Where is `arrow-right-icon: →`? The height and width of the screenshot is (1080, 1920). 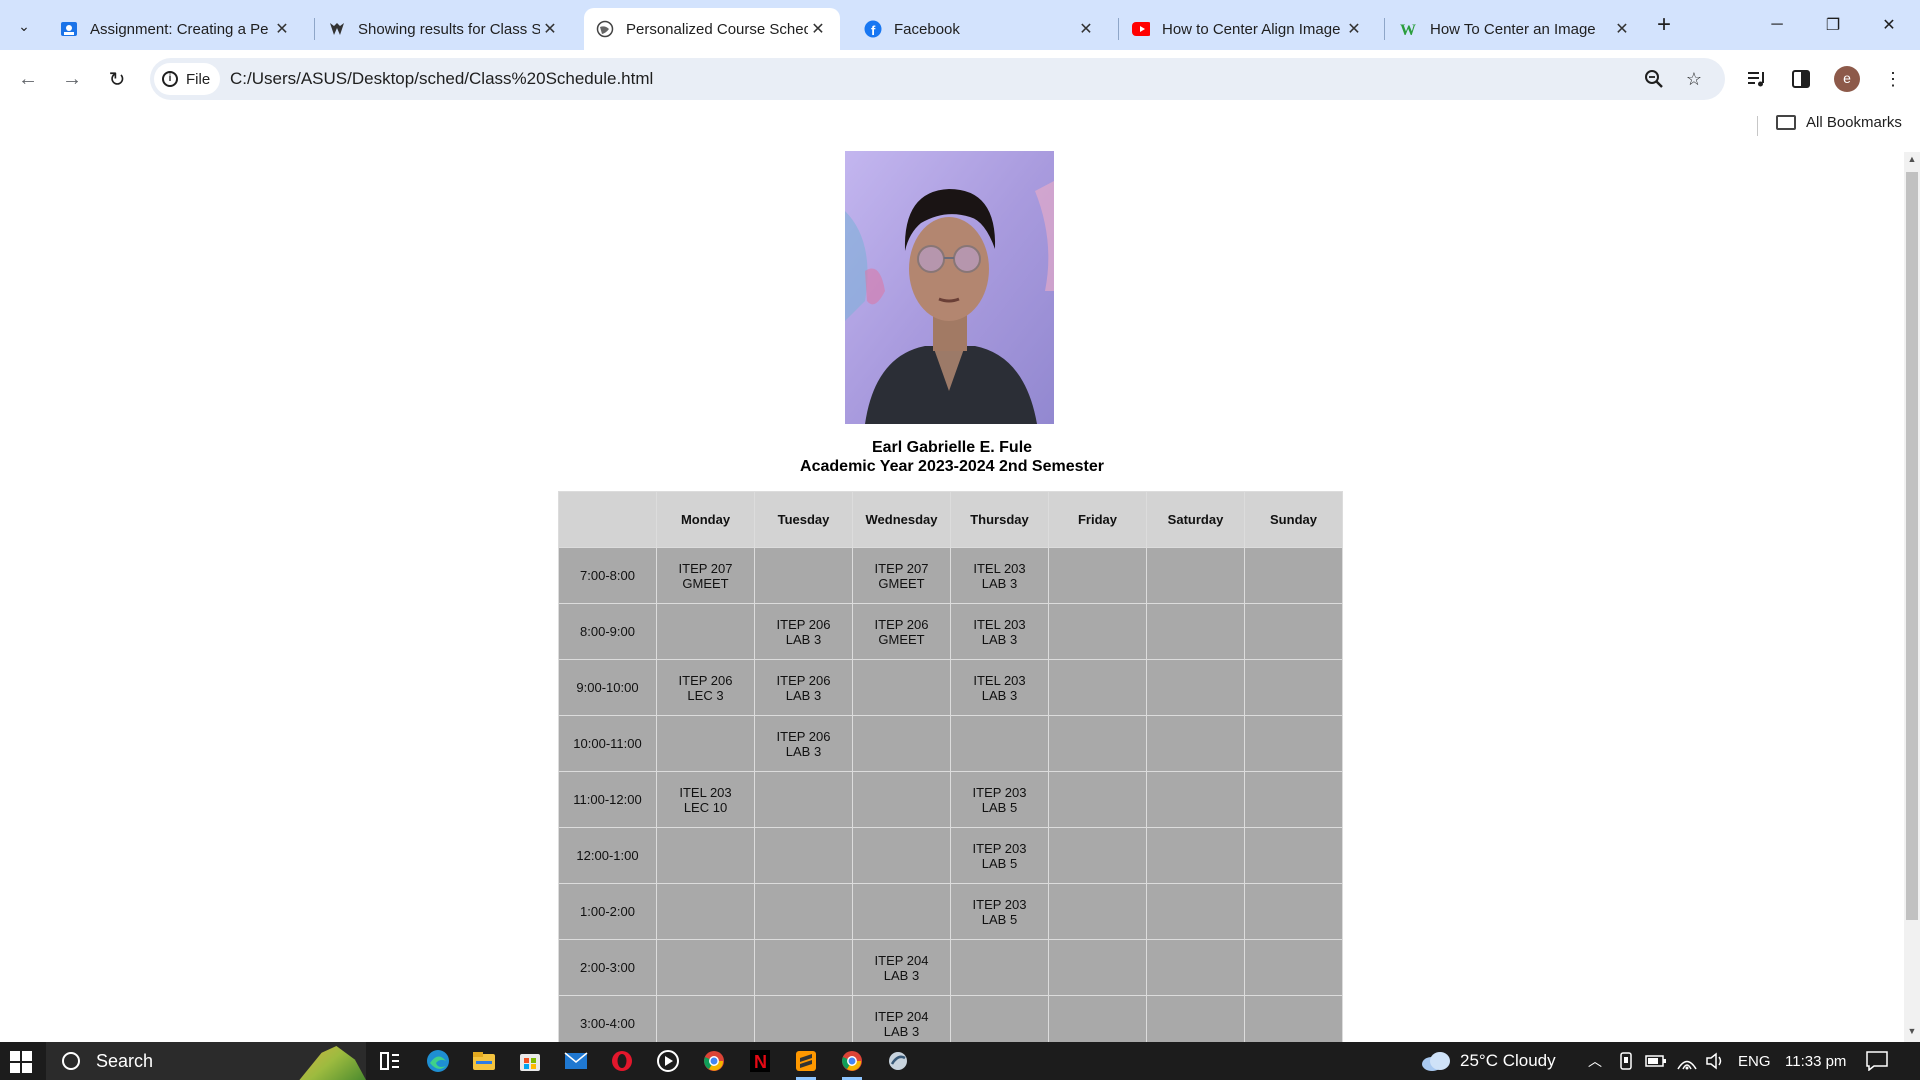 arrow-right-icon: → is located at coordinates (72, 78).